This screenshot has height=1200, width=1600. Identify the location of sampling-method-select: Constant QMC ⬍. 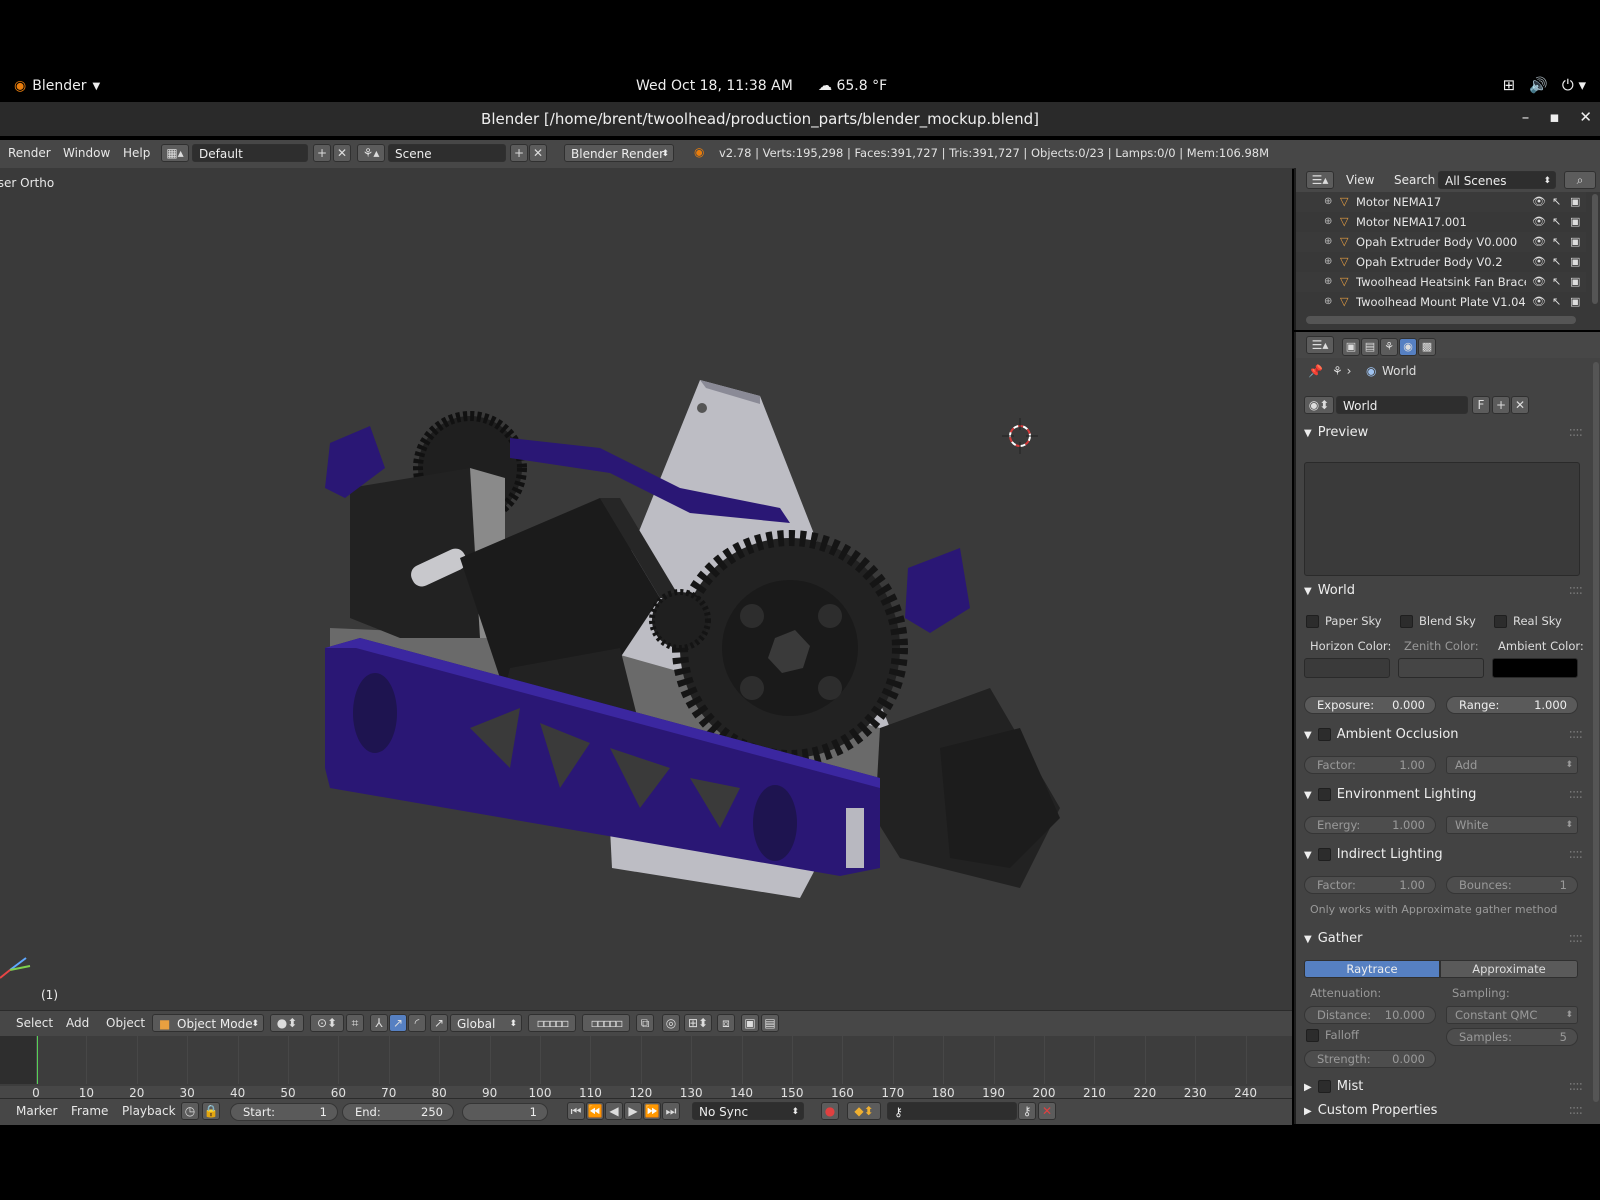
(1512, 1015).